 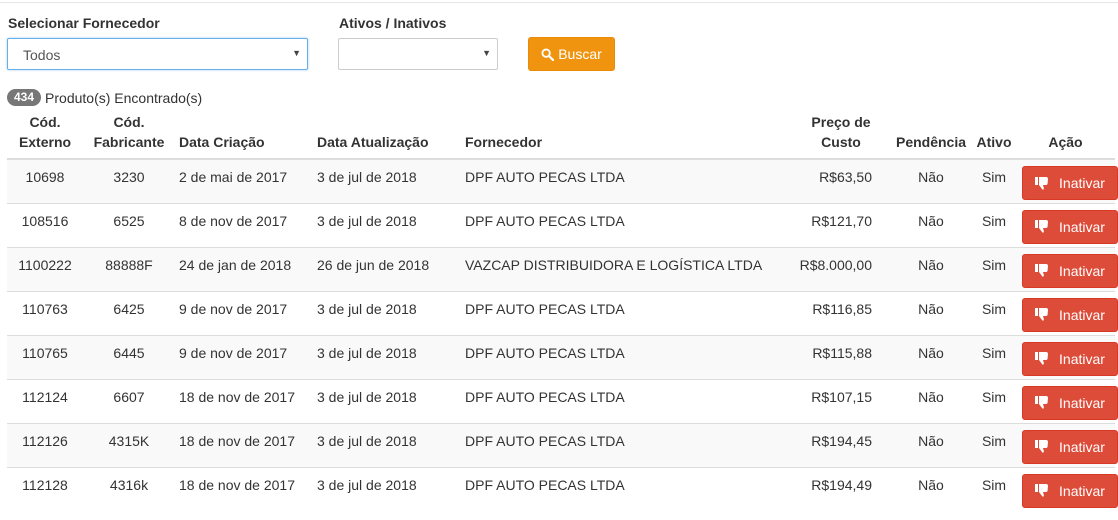 I want to click on cell-data-criacao: 8 de nov de 2017, so click(x=244, y=224).